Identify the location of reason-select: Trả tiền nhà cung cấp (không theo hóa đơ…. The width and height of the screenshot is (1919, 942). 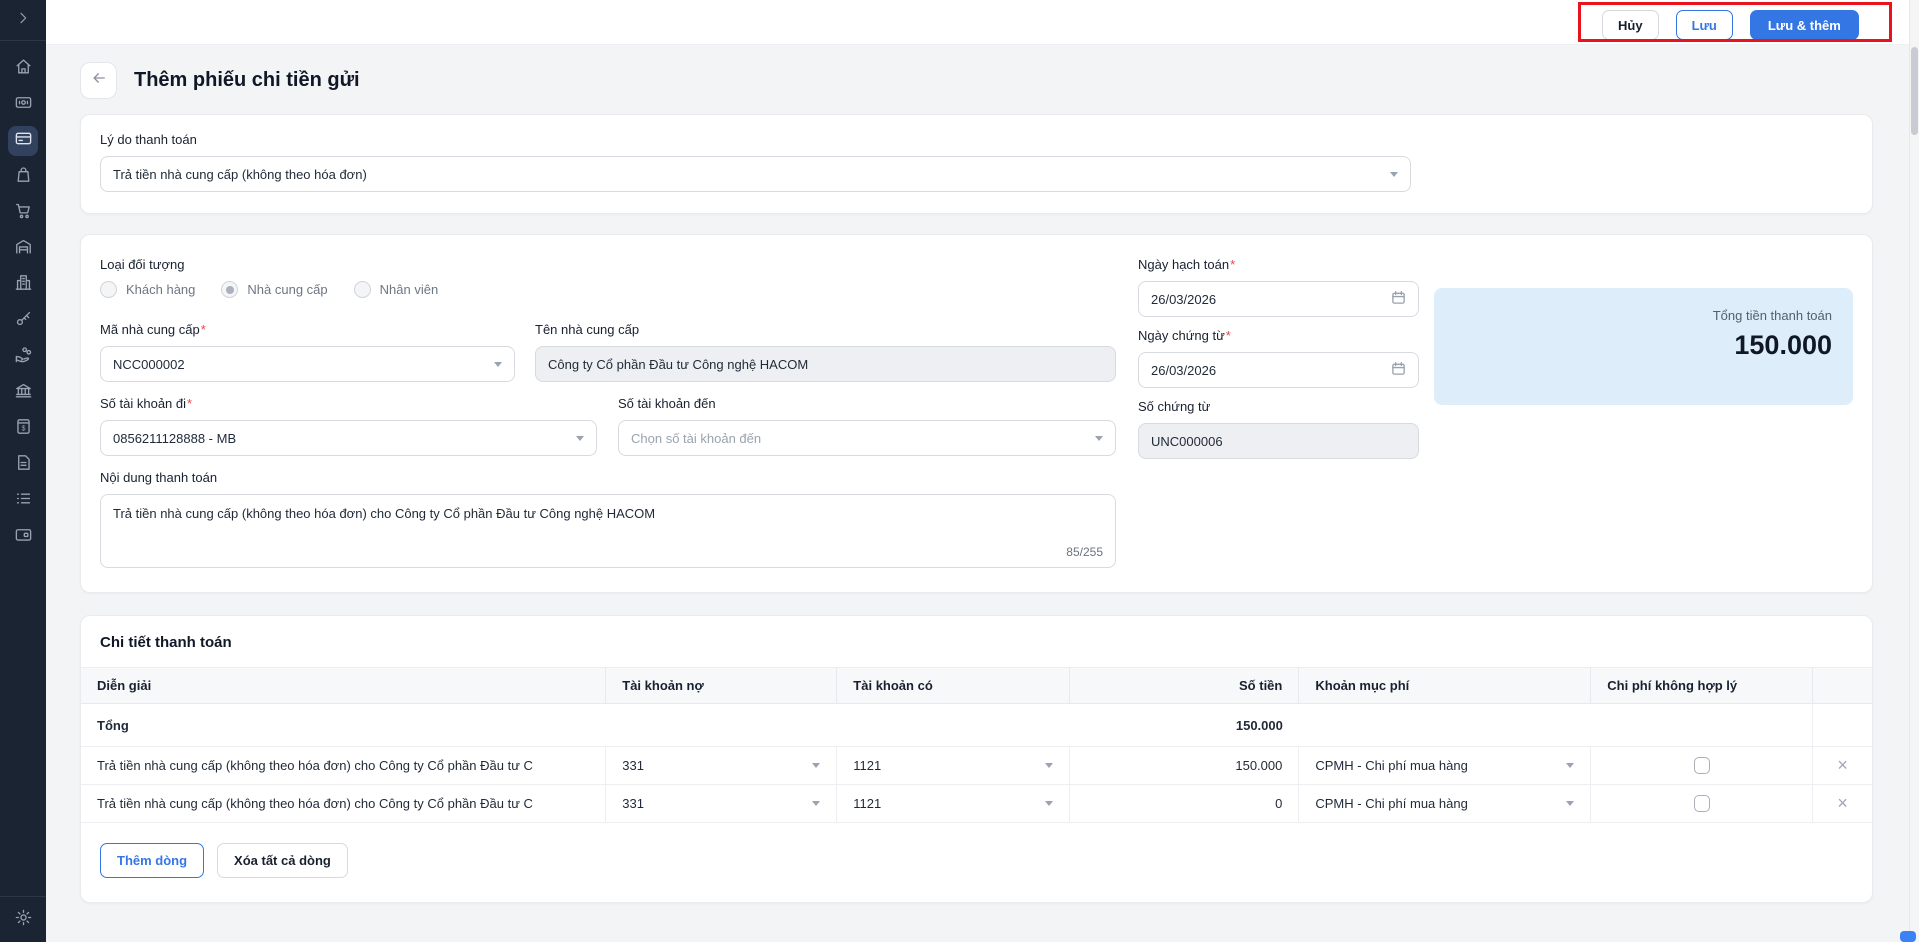
(755, 174).